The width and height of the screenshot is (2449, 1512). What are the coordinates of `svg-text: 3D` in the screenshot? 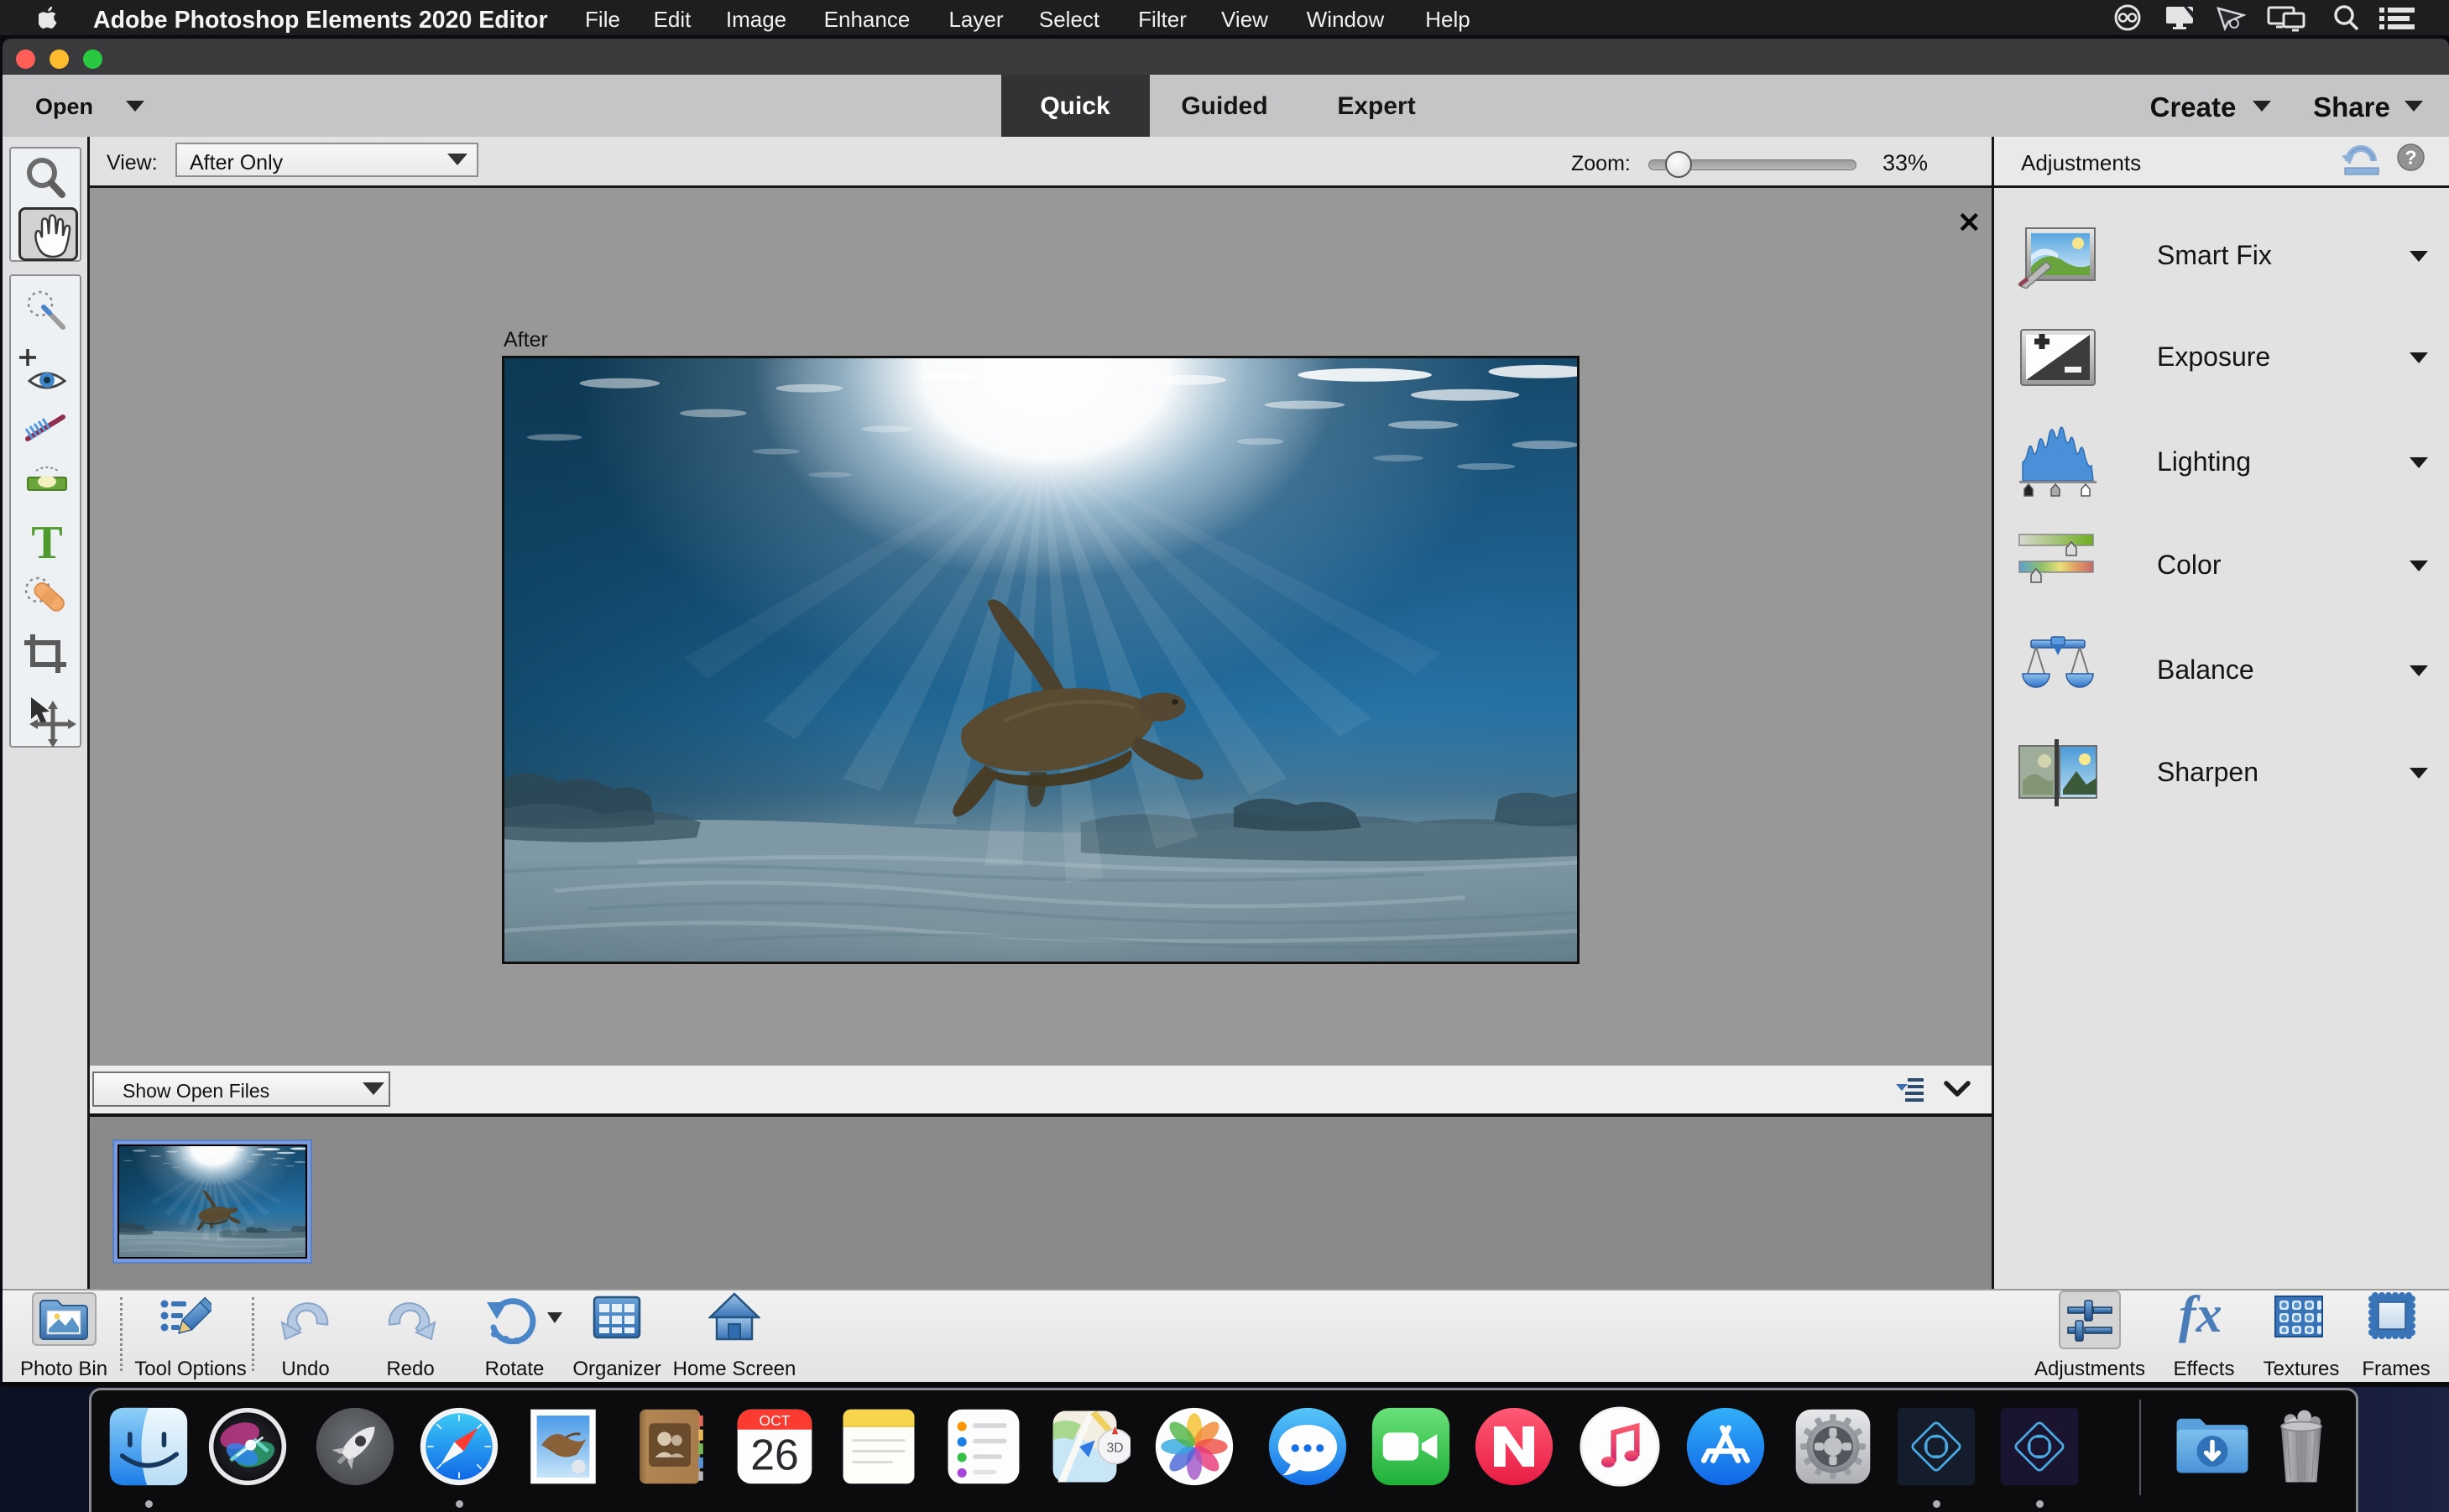 It's located at (1115, 1448).